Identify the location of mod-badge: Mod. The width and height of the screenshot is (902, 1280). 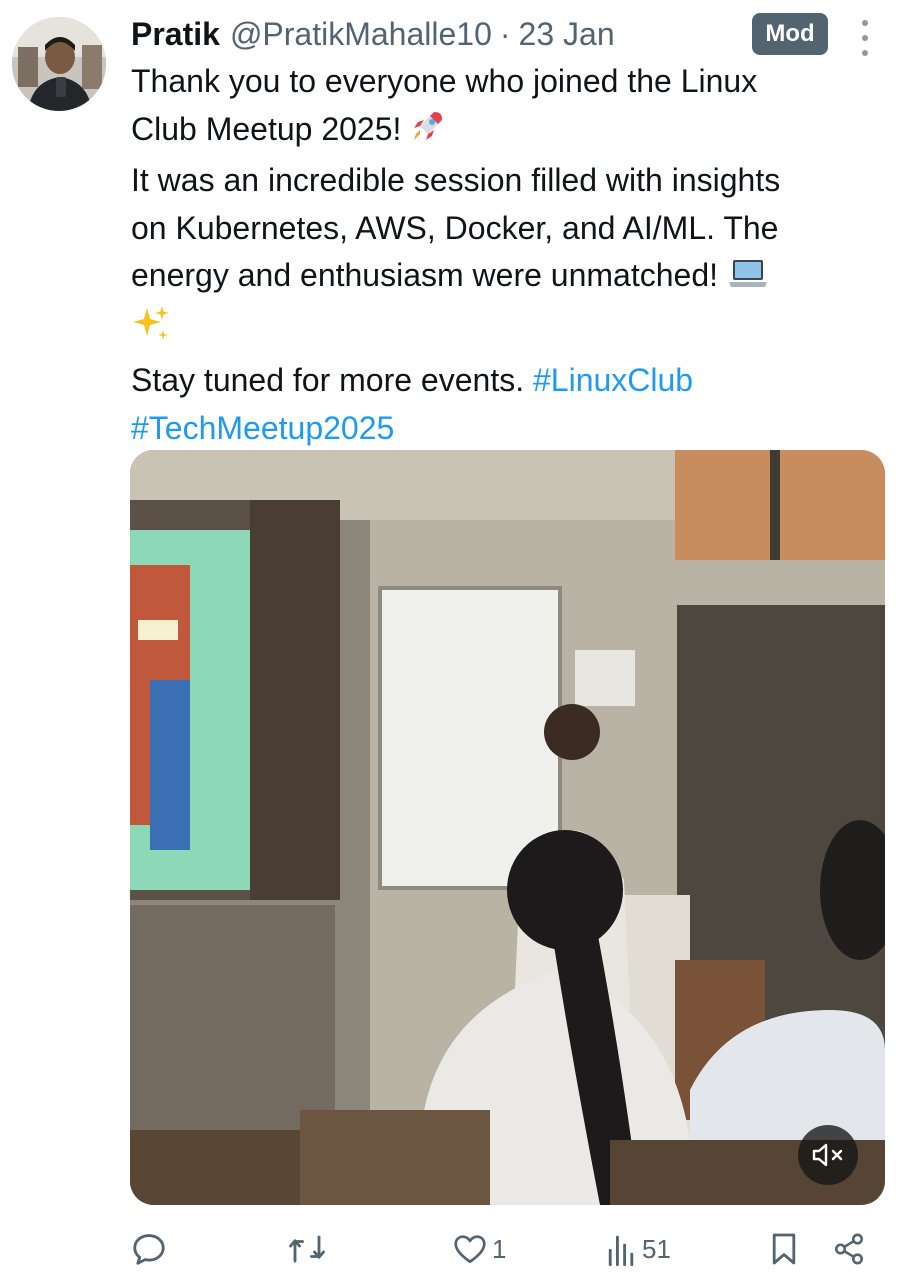
(790, 34).